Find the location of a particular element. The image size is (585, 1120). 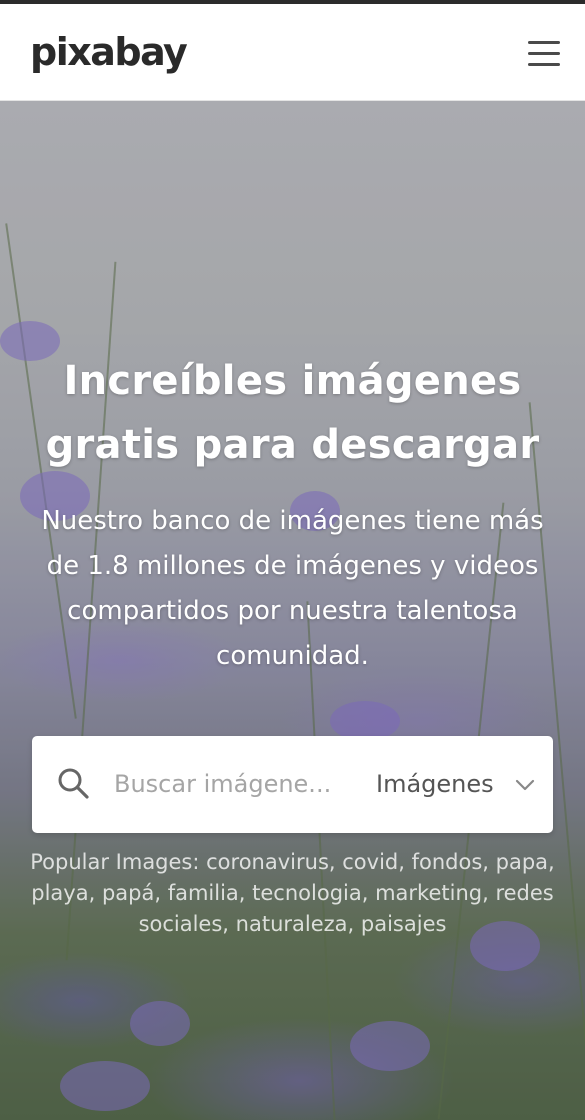

media-type-label: Imágenes is located at coordinates (435, 784).